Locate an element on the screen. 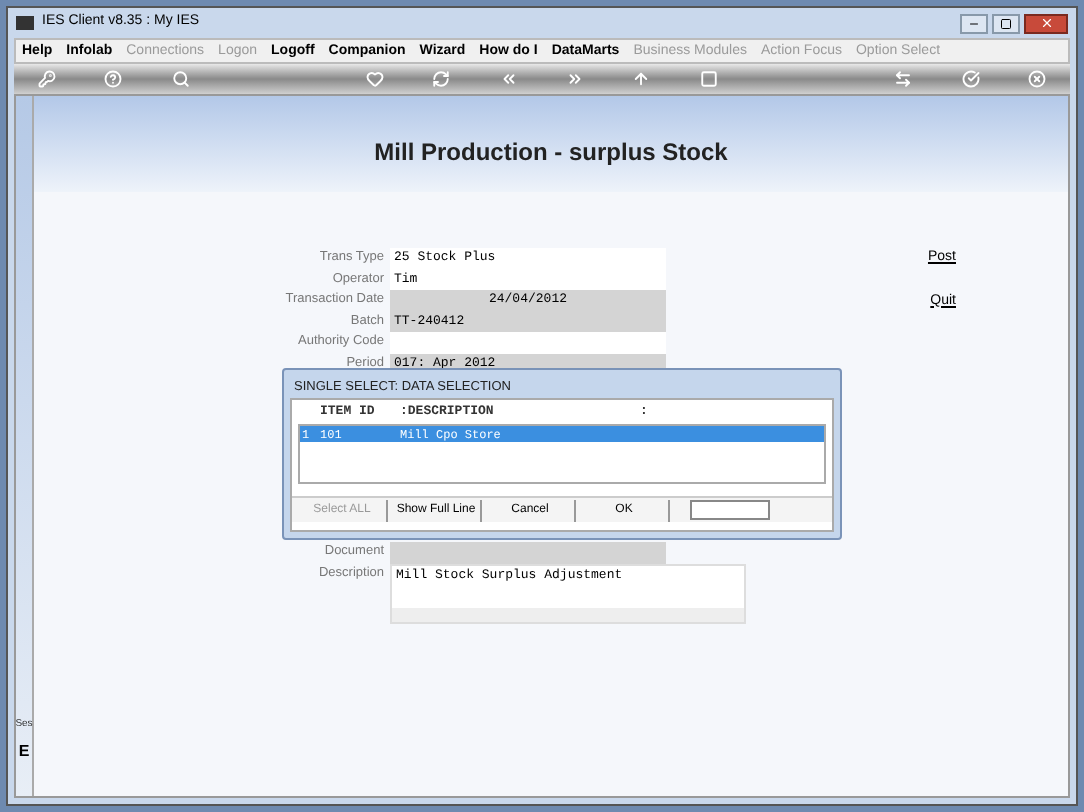 The height and width of the screenshot is (812, 1084). up-arrow-icon is located at coordinates (641, 79).